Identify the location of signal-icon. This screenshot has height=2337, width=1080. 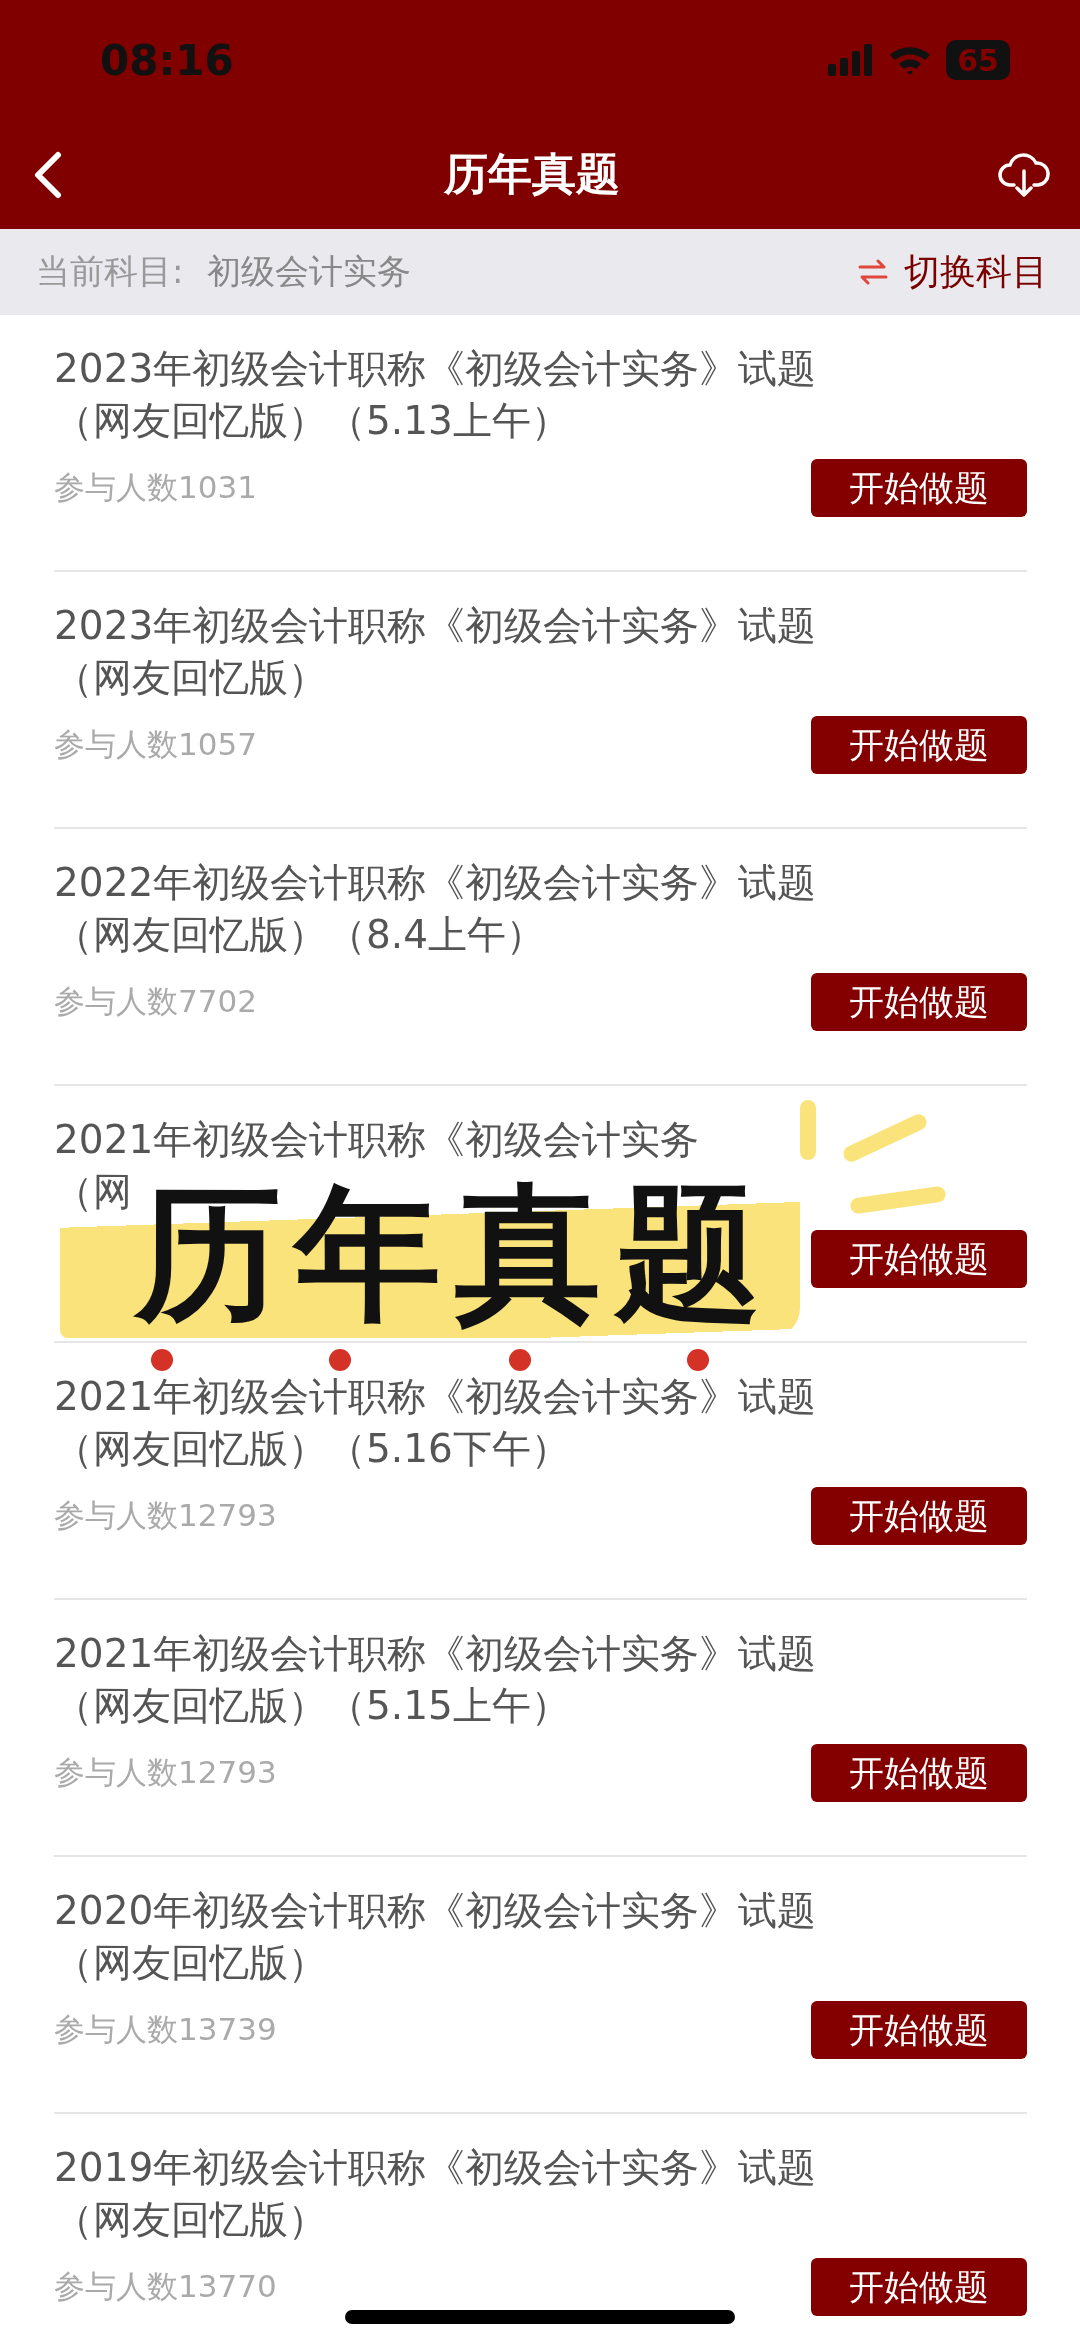
(851, 60).